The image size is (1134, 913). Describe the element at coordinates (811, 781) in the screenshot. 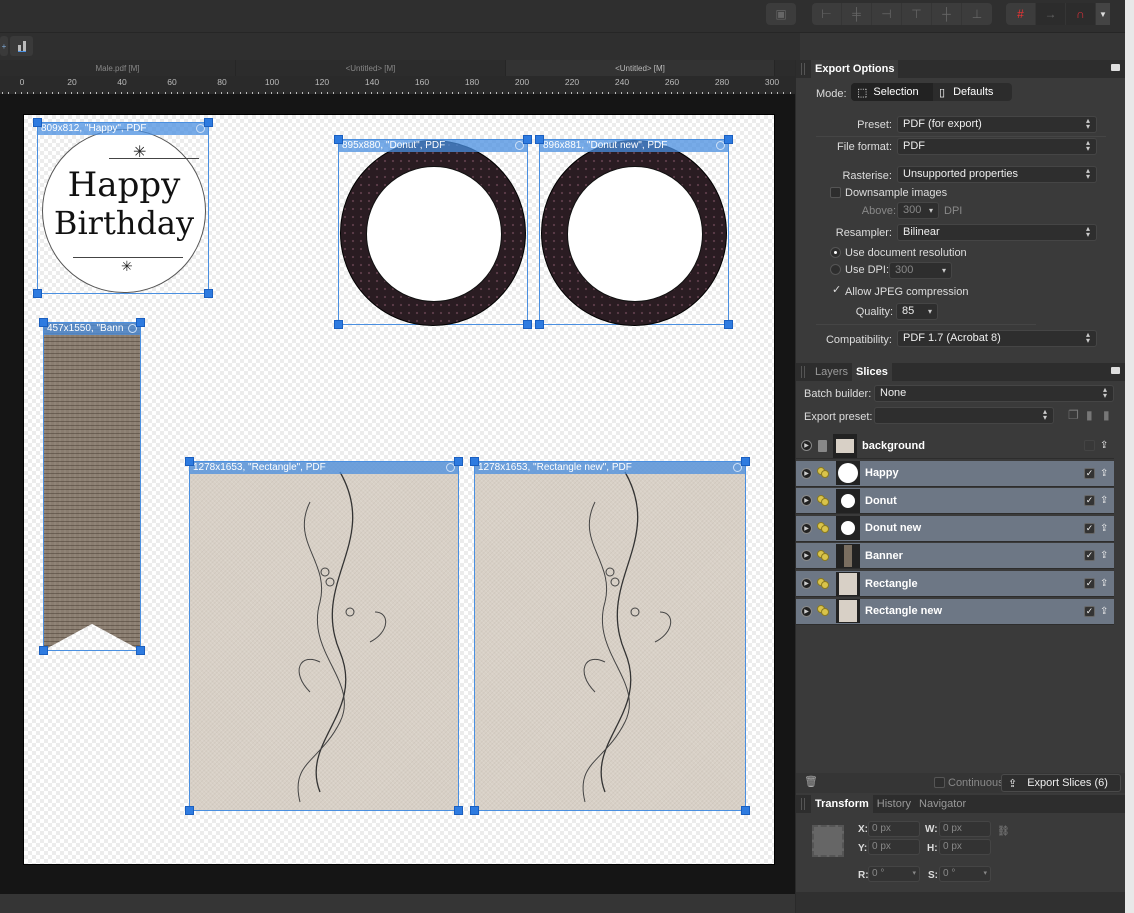

I see `trash-icon: 🗑` at that location.